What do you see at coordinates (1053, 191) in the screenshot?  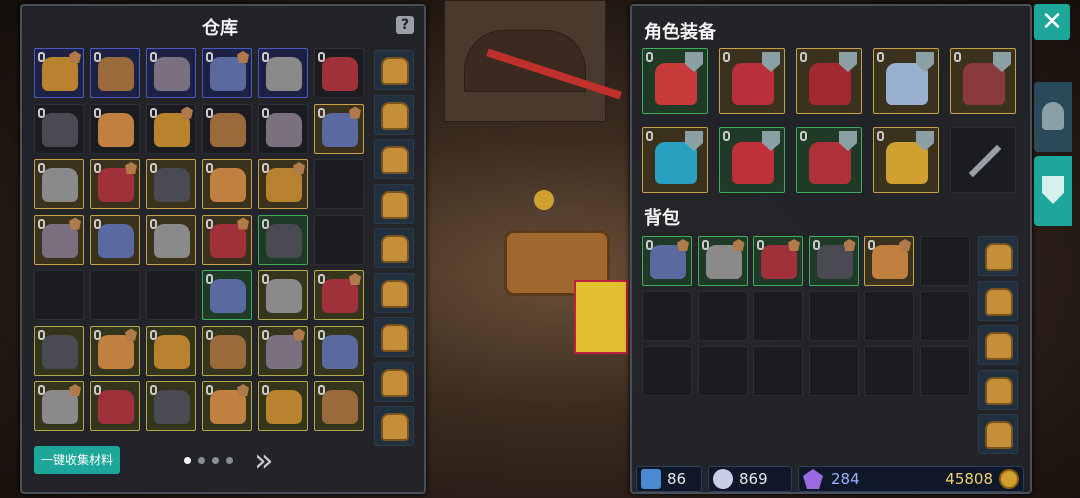 I see `tab-armor` at bounding box center [1053, 191].